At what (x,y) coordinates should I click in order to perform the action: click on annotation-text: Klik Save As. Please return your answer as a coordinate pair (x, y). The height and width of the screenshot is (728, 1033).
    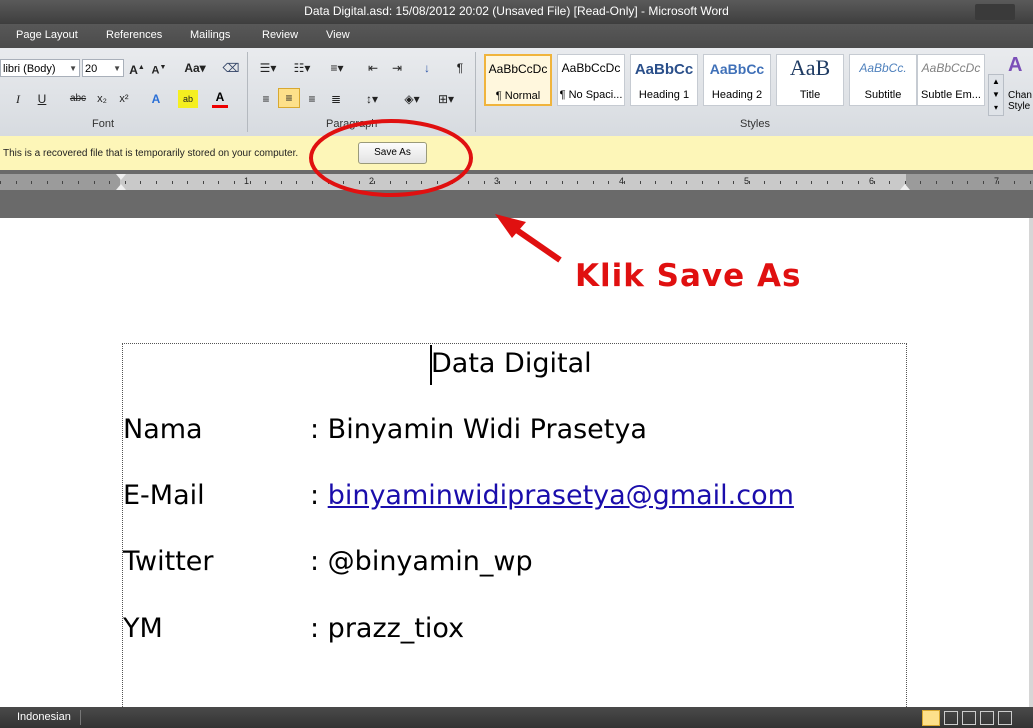
    Looking at the image, I should click on (688, 276).